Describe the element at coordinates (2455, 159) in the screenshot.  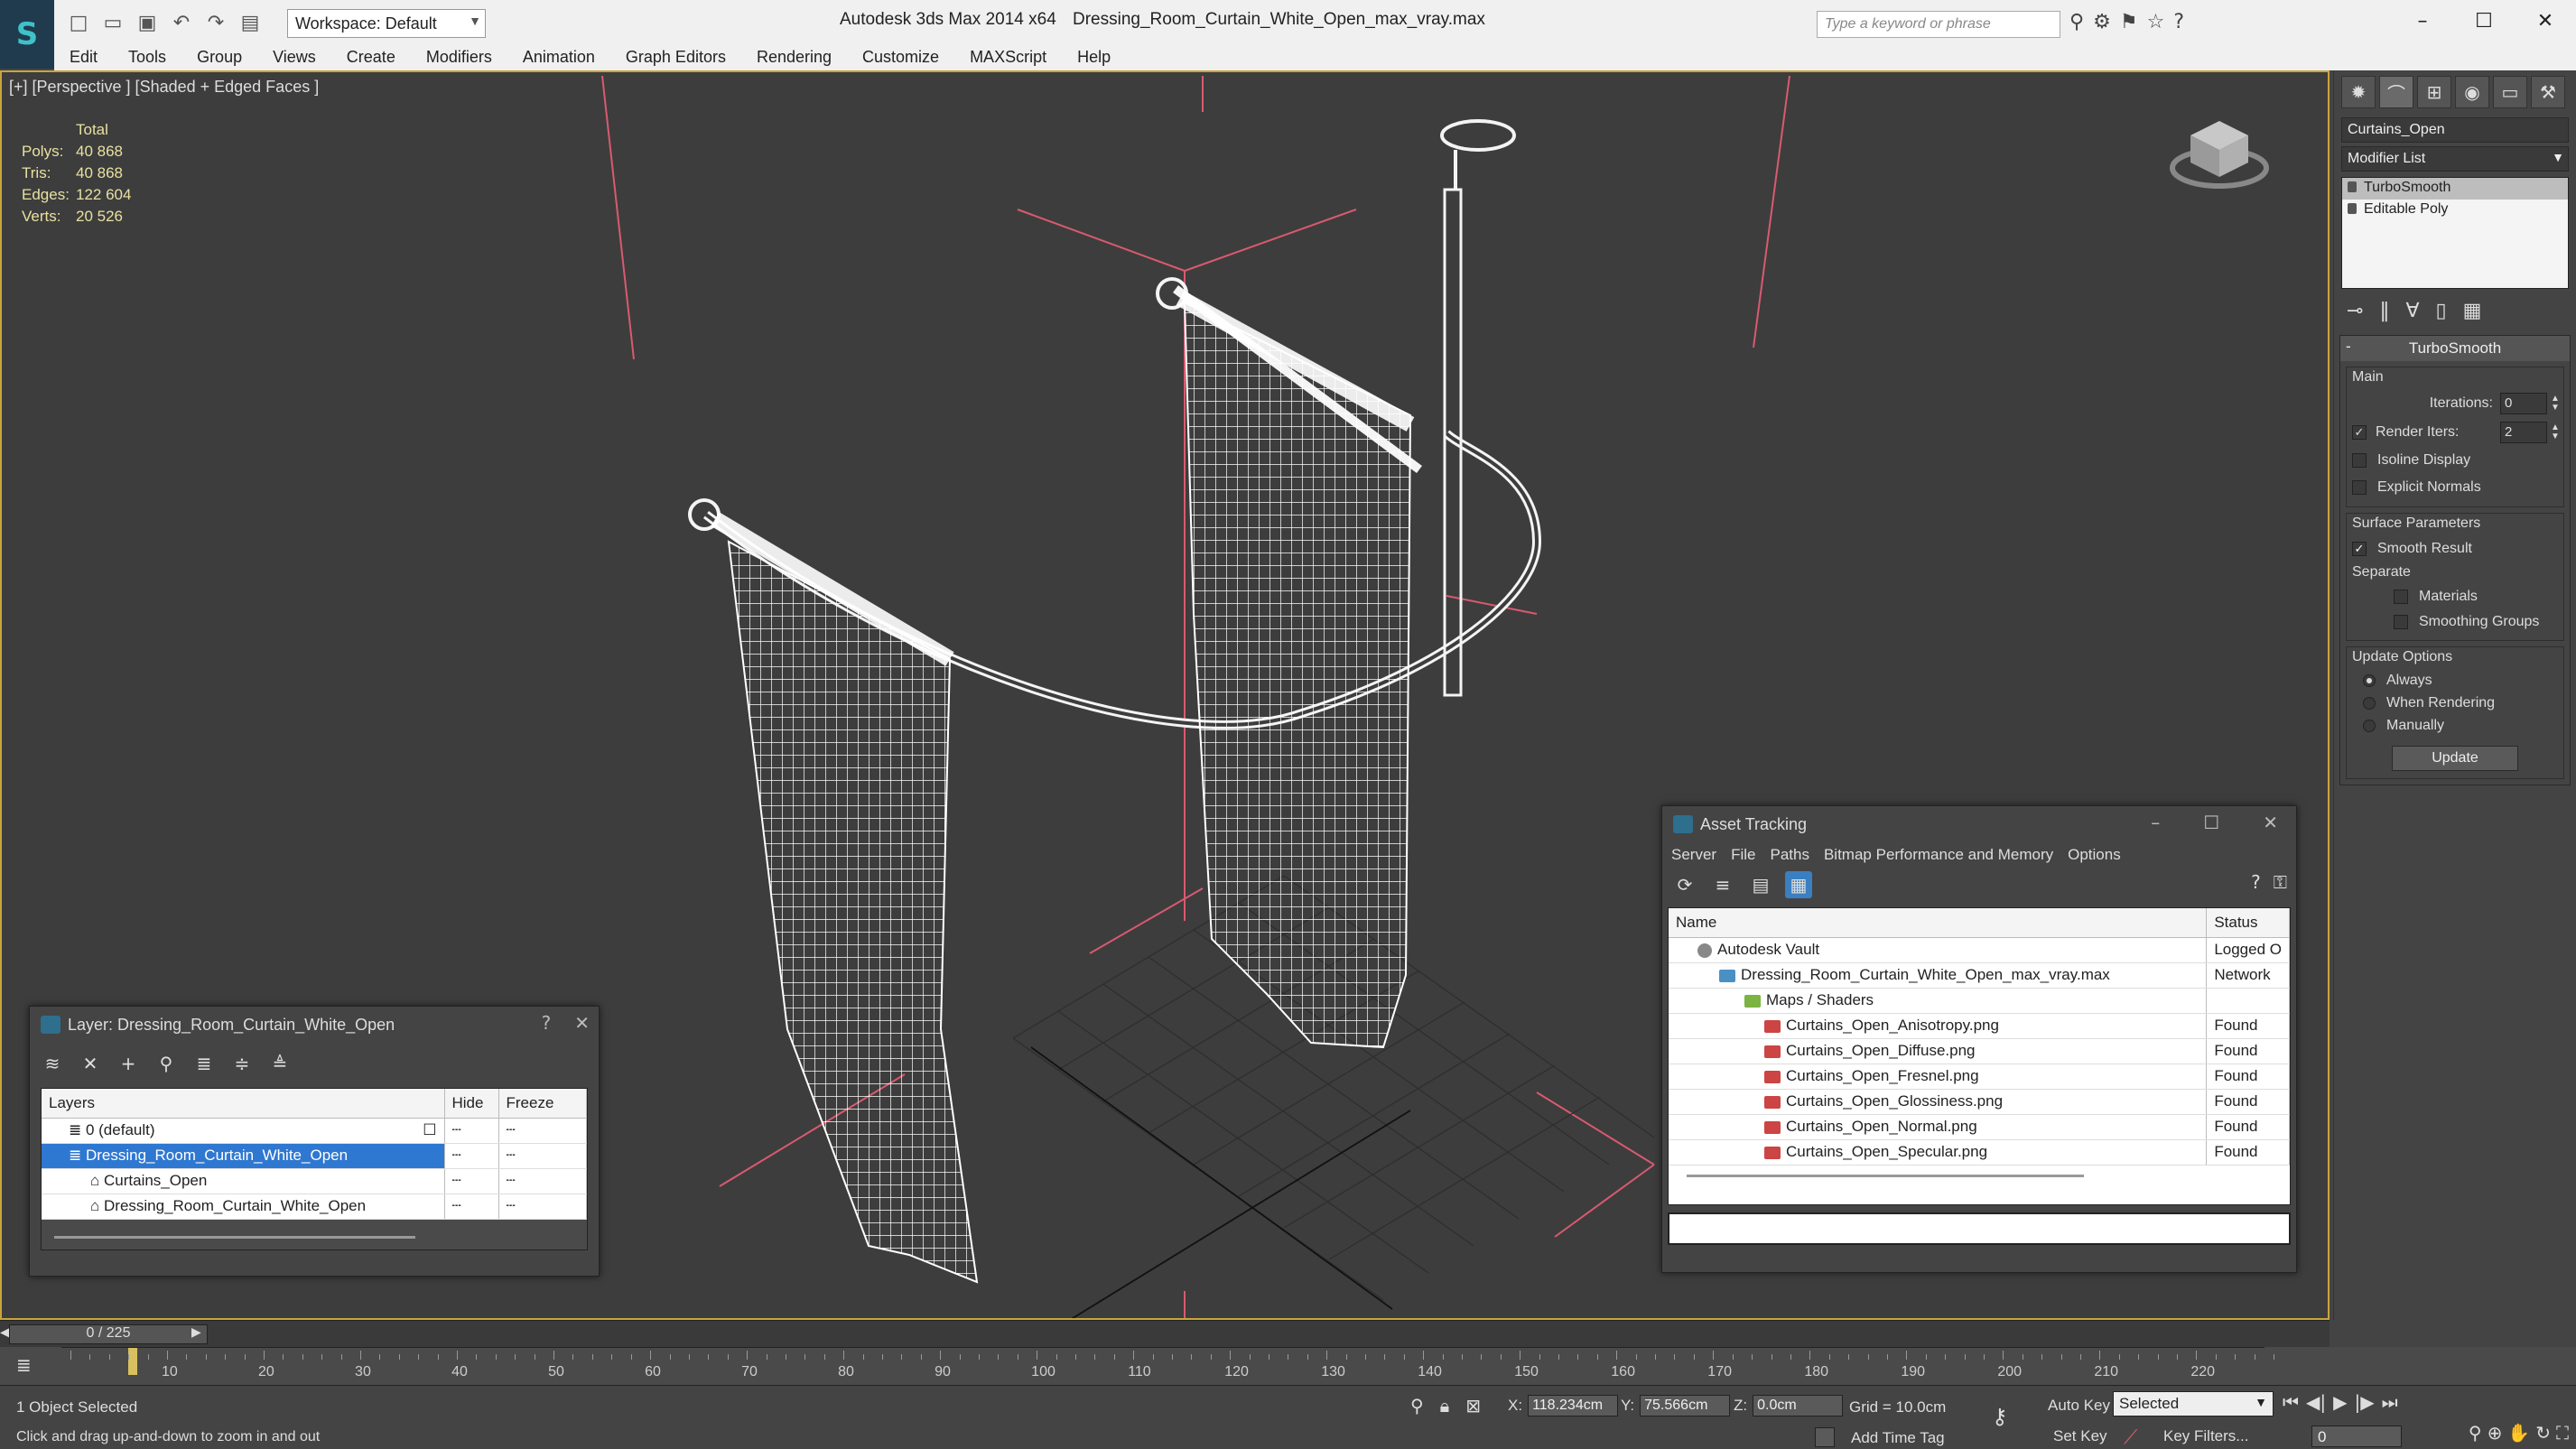
I see `modifier-list-dropdown: Modifier List ▼` at that location.